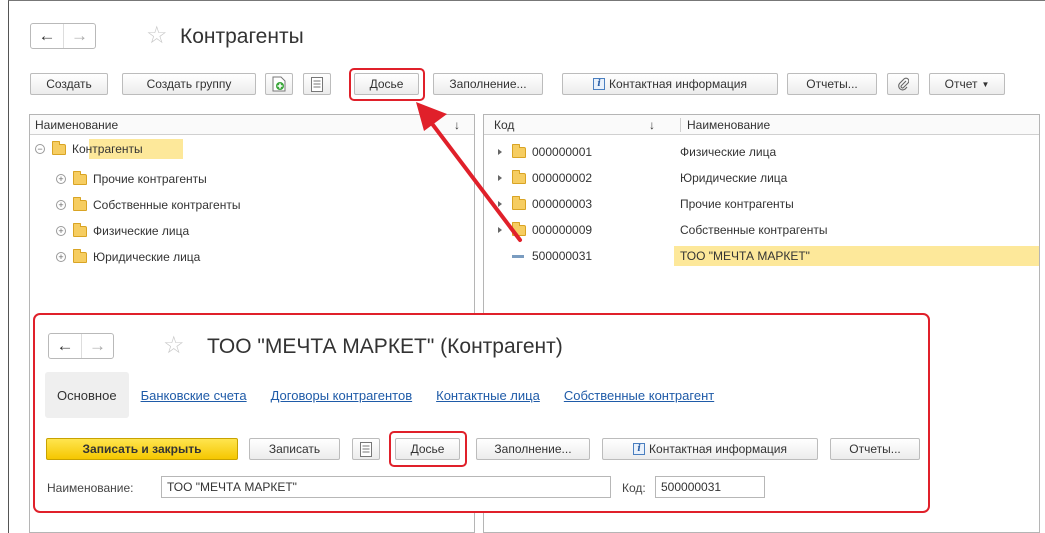 The image size is (1045, 533). I want to click on list-row: 000000003, so click(545, 204).